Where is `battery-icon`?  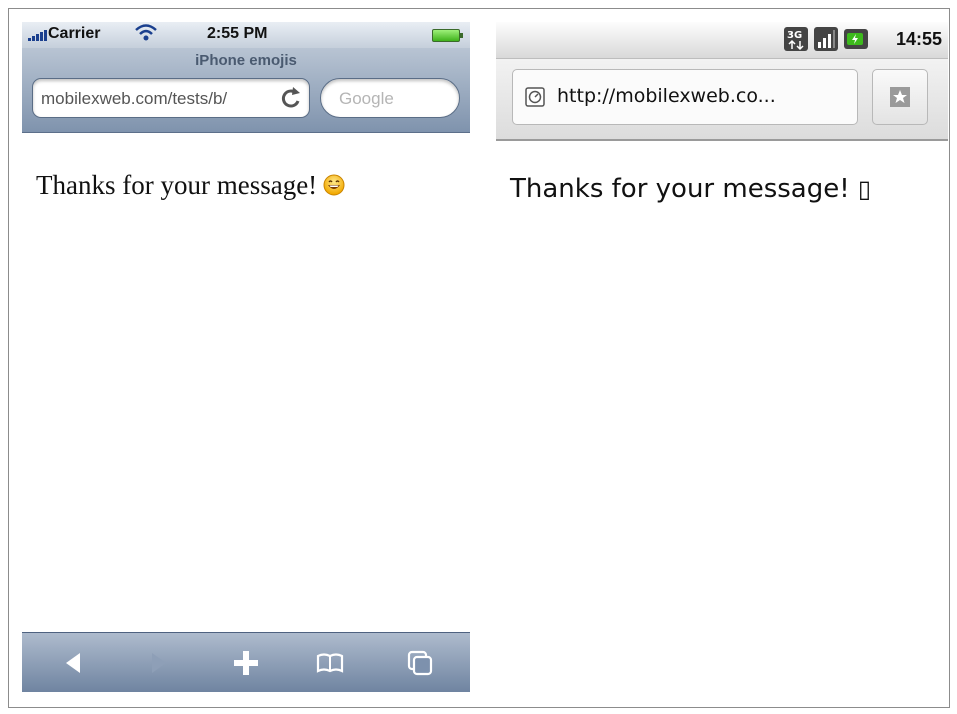
battery-icon is located at coordinates (447, 35).